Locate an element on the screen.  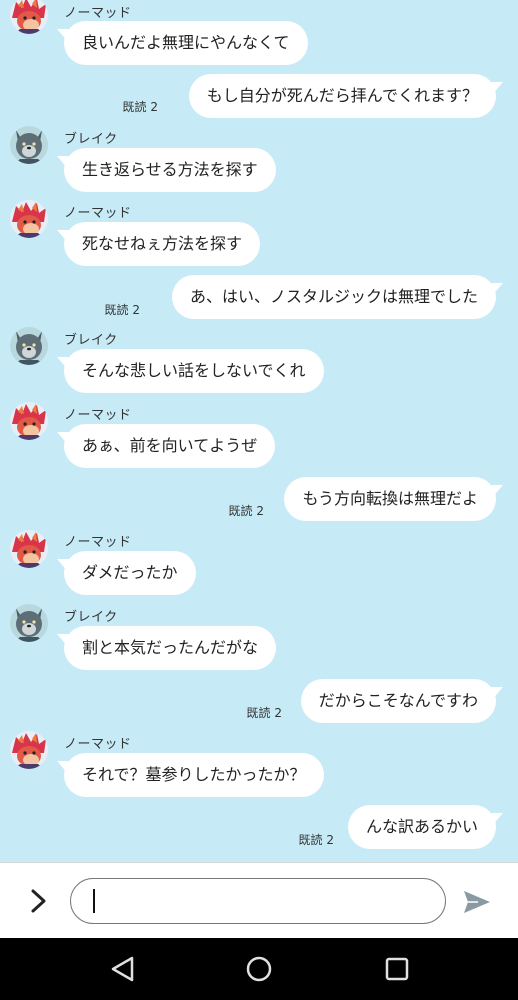
message-bubble: ダメだったか is located at coordinates (130, 573).